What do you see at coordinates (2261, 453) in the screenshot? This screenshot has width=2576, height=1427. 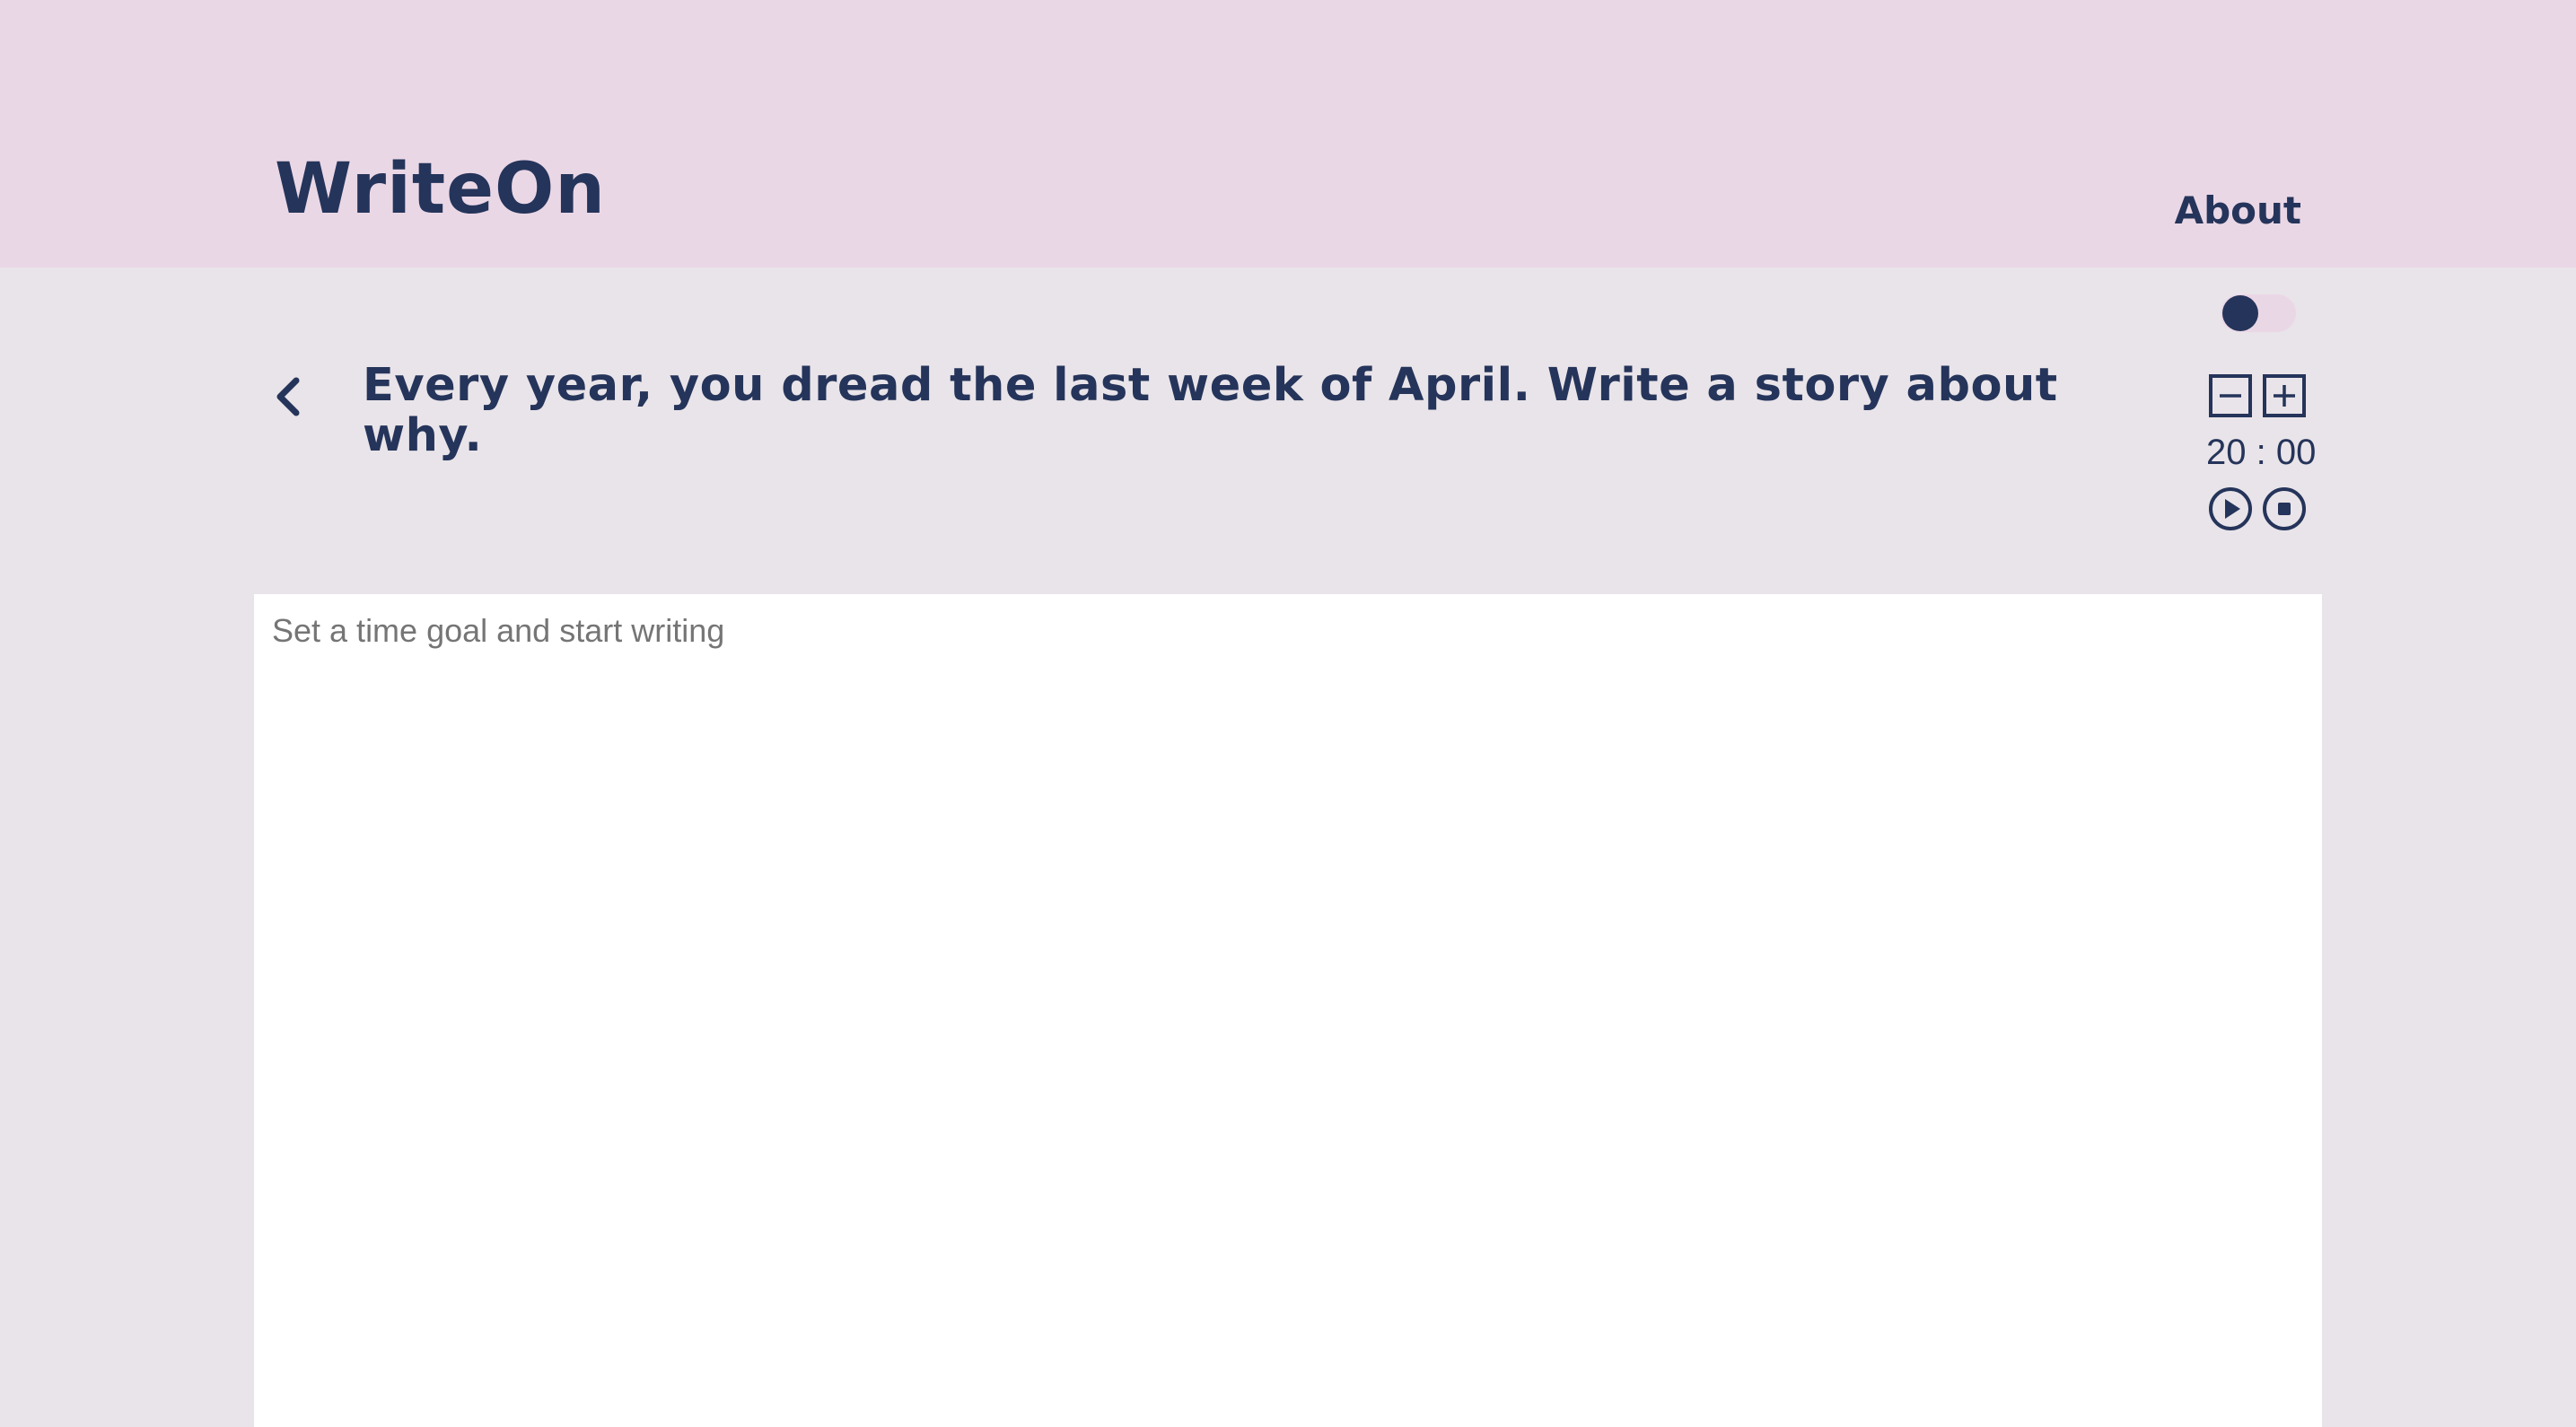 I see `timer-display: 20 : 00` at bounding box center [2261, 453].